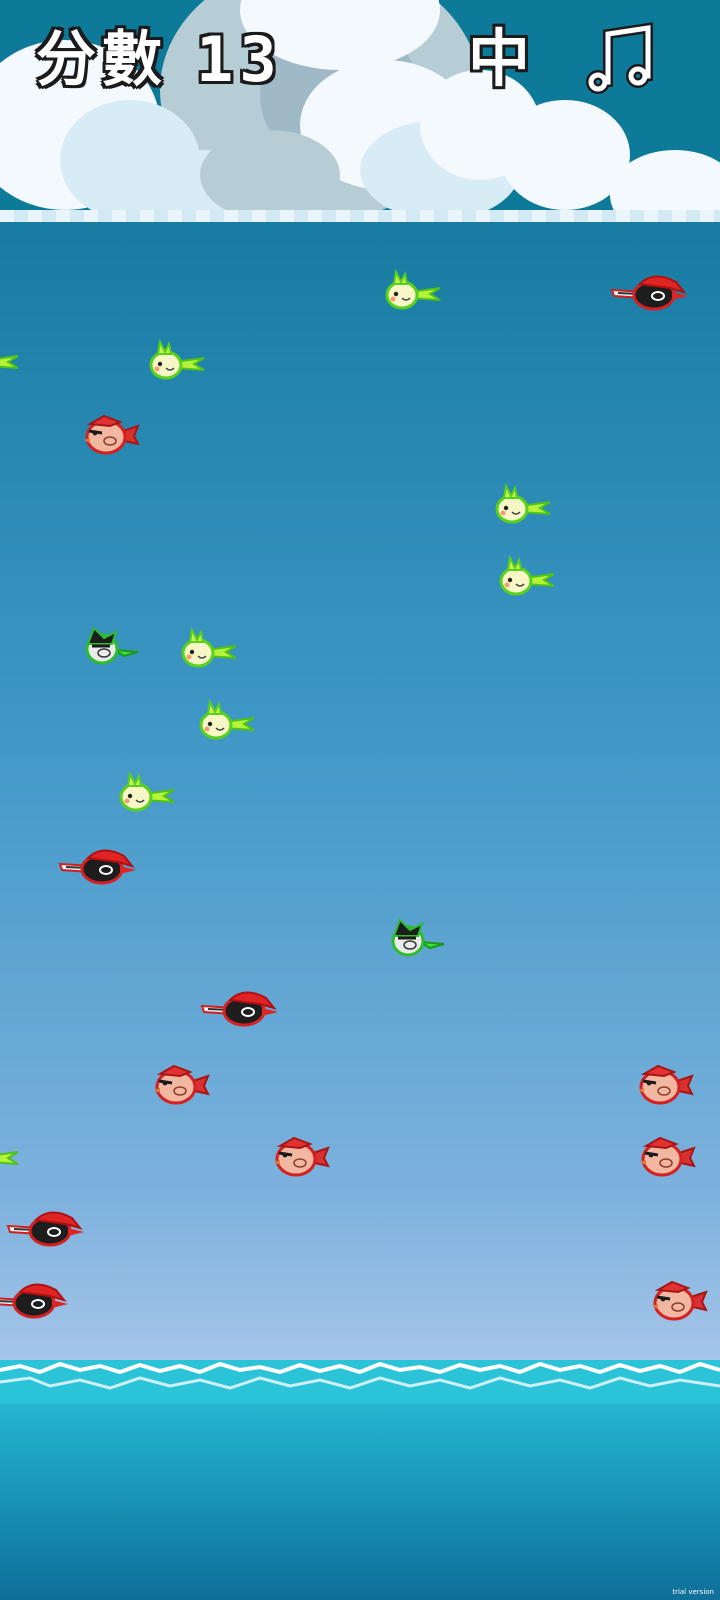 The image size is (720, 1600). I want to click on music-note-icon, so click(621, 58).